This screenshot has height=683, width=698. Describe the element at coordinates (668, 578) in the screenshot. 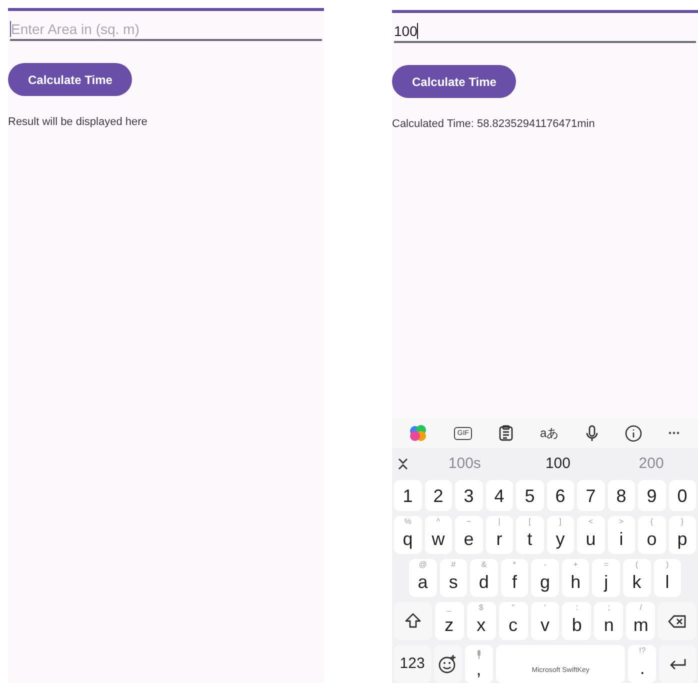

I see `keyboard-key: ) l` at that location.